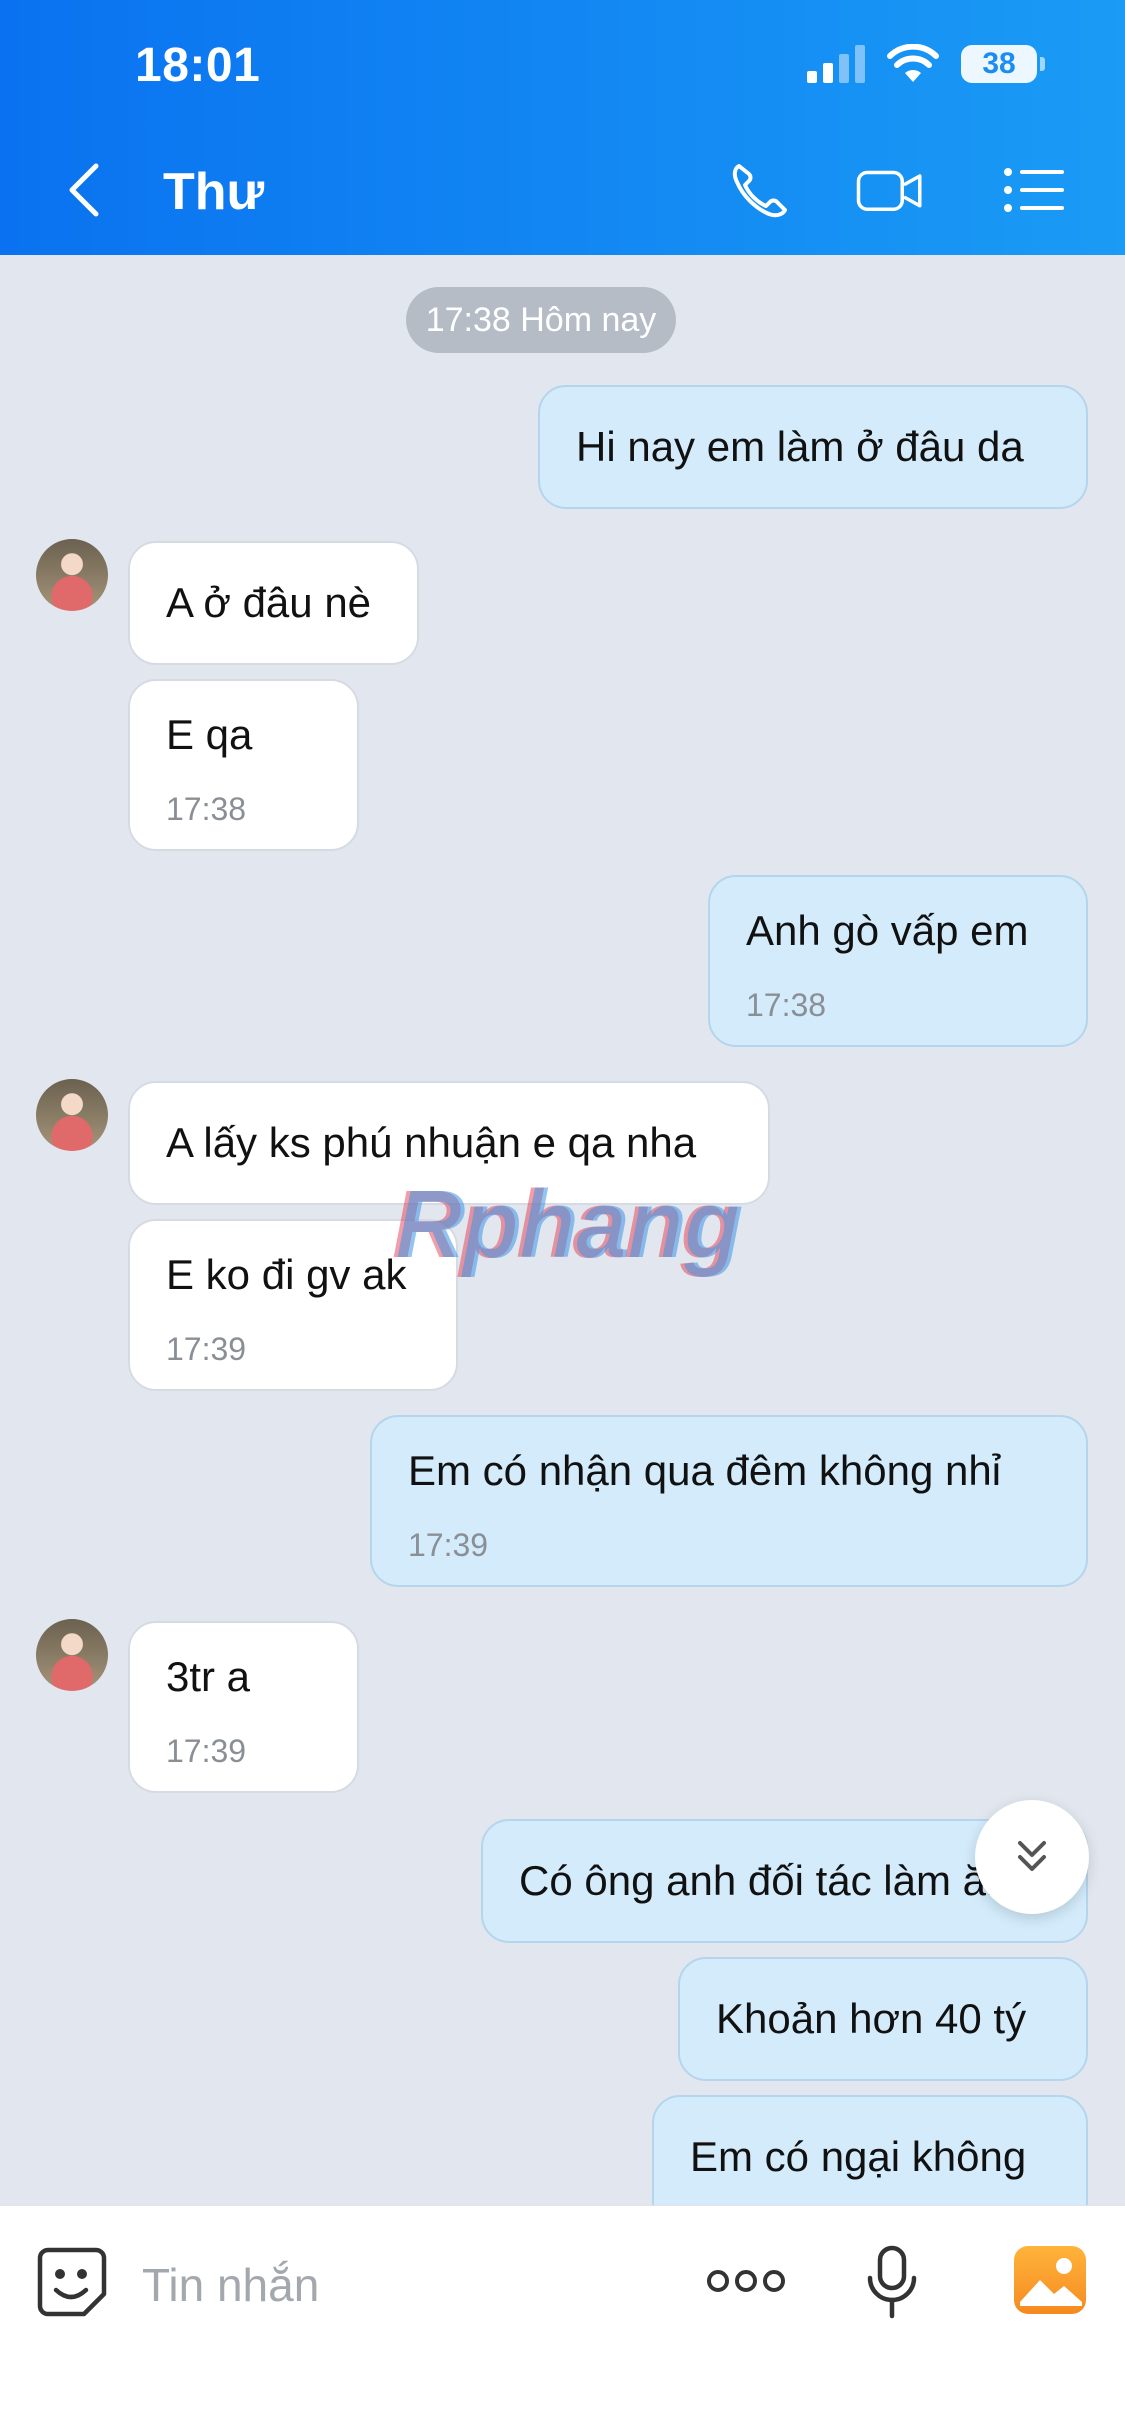 The height and width of the screenshot is (2436, 1125). What do you see at coordinates (562, 2320) in the screenshot?
I see `message-input-bar: Tin nhắn` at bounding box center [562, 2320].